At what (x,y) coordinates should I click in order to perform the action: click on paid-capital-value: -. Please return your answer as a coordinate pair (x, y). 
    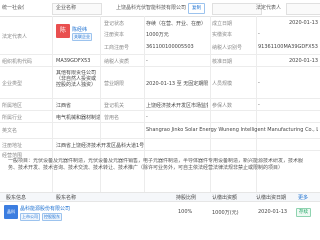
    Looking at the image, I should click on (259, 34).